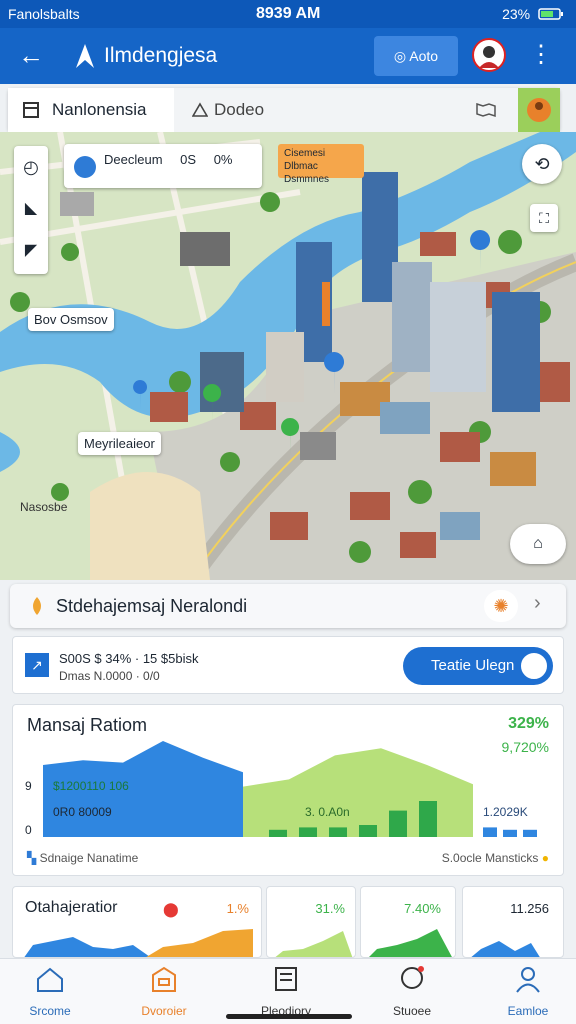  What do you see at coordinates (486, 110) in the screenshot?
I see `fold-map-icon` at bounding box center [486, 110].